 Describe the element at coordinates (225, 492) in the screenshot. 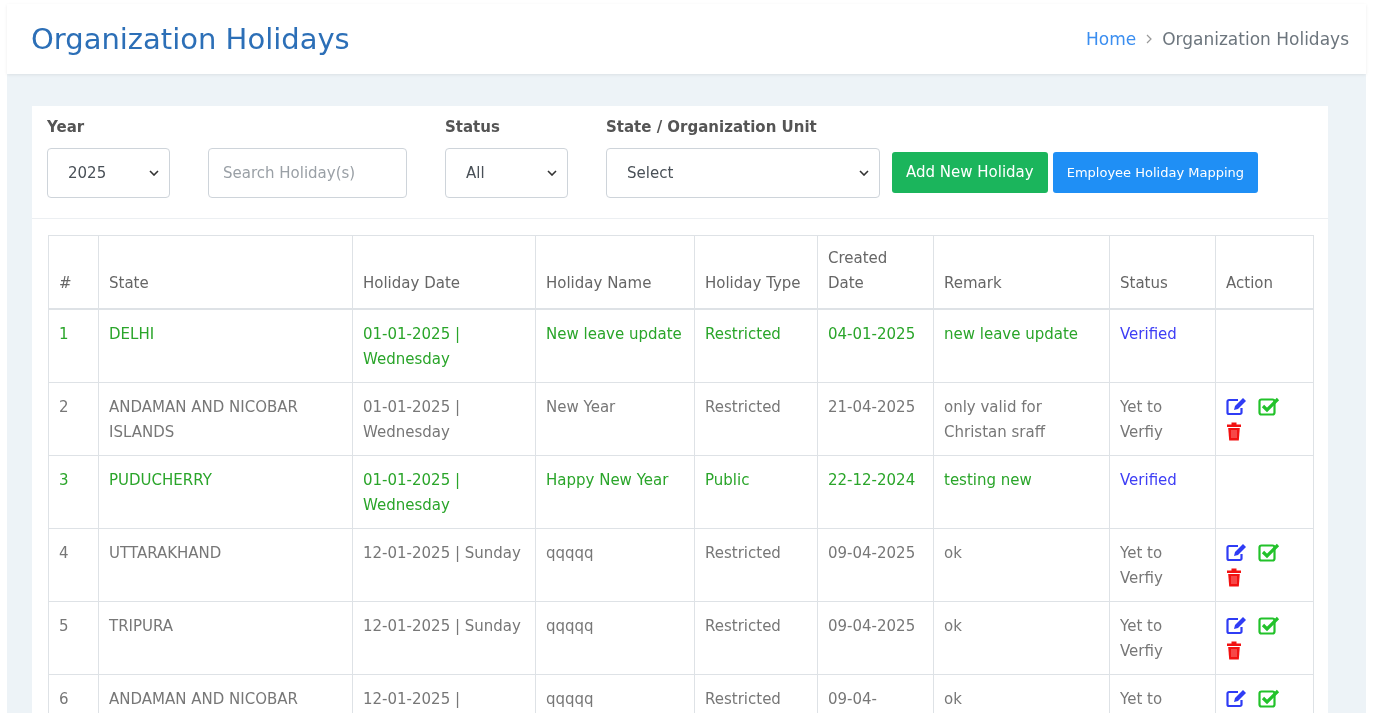

I see `state-cell: PUDUCHERRY` at that location.